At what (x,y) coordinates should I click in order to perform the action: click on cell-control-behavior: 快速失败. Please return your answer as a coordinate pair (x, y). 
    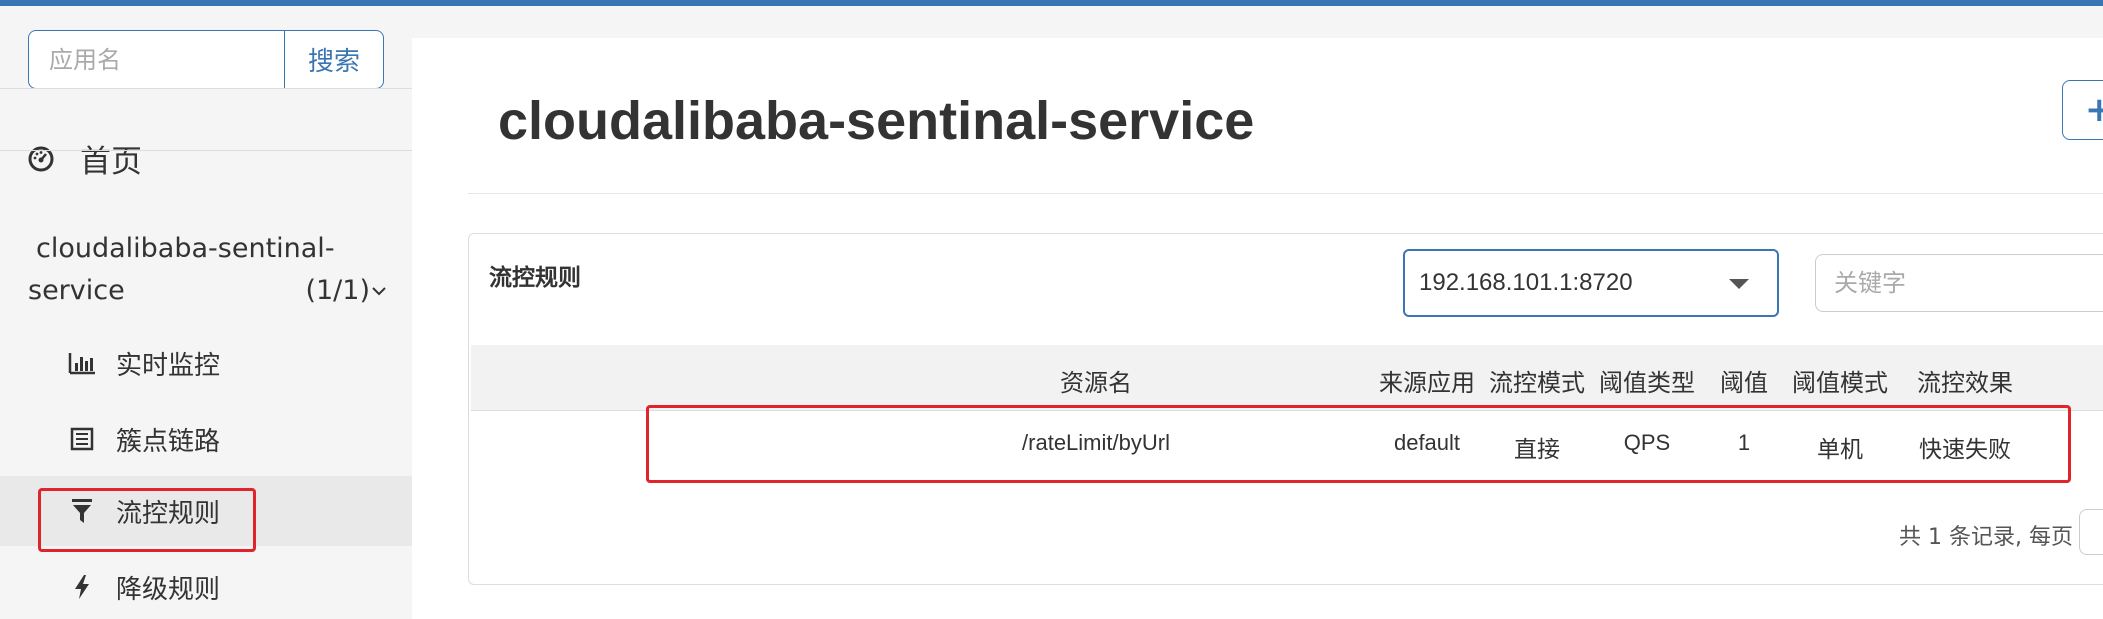
    Looking at the image, I should click on (1965, 450).